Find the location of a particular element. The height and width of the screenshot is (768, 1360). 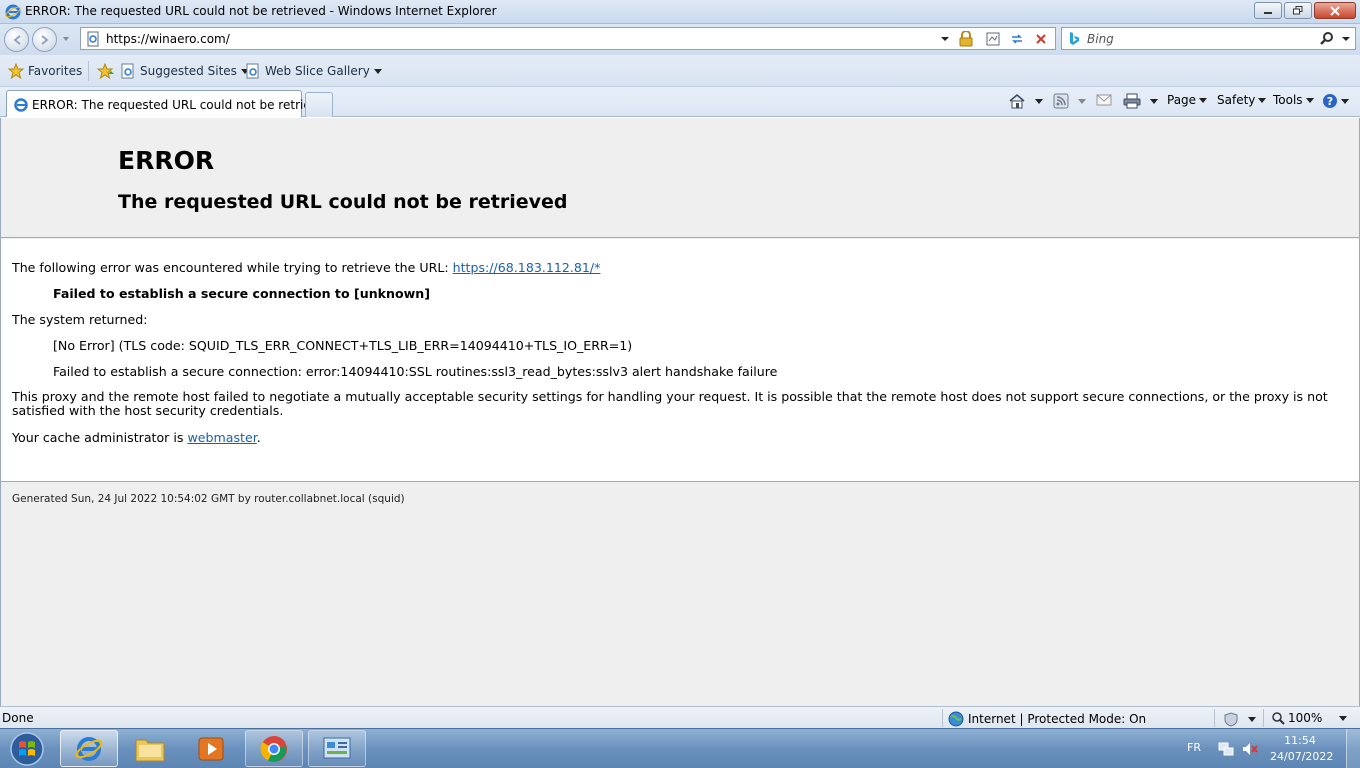

ie-page-icon is located at coordinates (252, 71).